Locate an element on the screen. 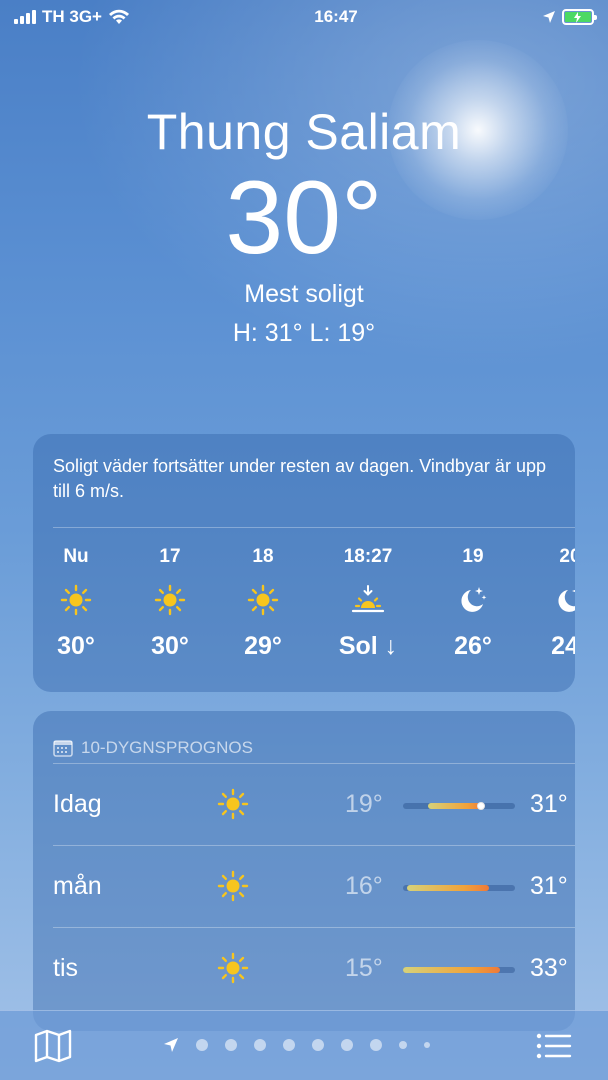 The width and height of the screenshot is (608, 1080). day-low-temp: 15° is located at coordinates (364, 968).